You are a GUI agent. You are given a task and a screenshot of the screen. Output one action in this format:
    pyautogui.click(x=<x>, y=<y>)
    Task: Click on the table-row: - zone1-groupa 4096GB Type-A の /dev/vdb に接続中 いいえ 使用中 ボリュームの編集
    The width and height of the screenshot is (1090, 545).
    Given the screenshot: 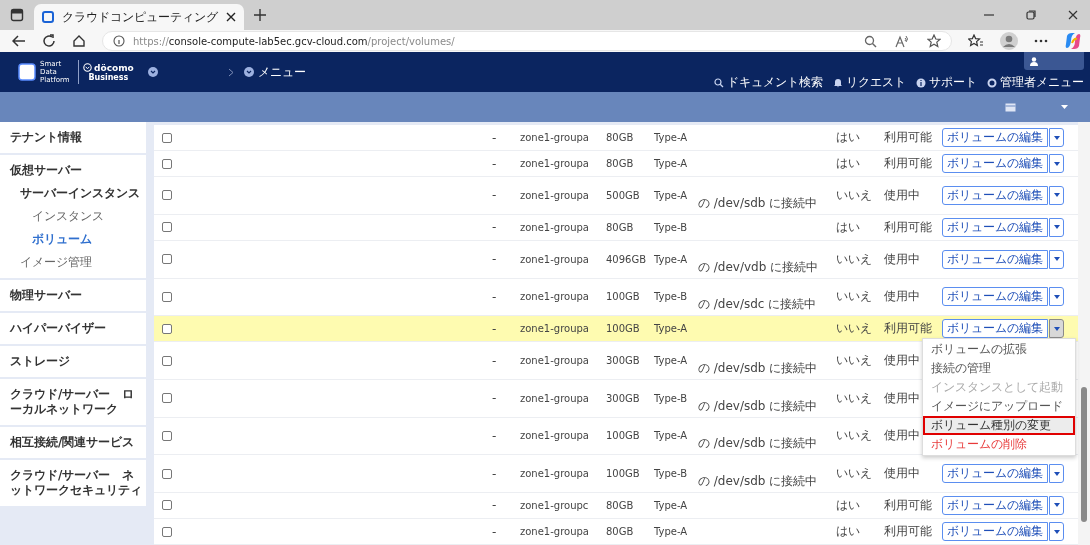 What is the action you would take?
    pyautogui.click(x=616, y=259)
    